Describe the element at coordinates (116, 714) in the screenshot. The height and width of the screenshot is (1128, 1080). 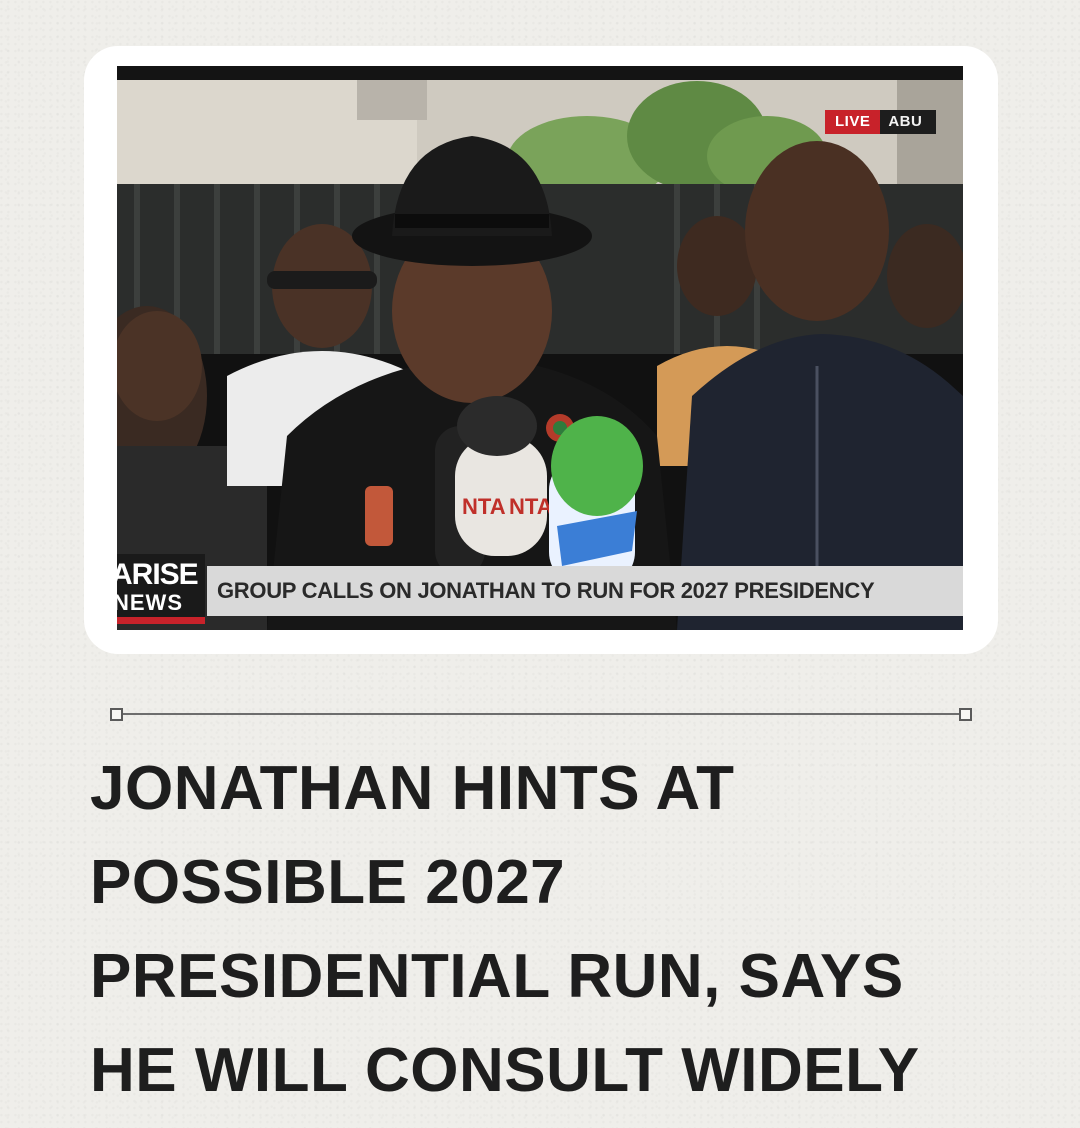
I see `divider-handle-left` at that location.